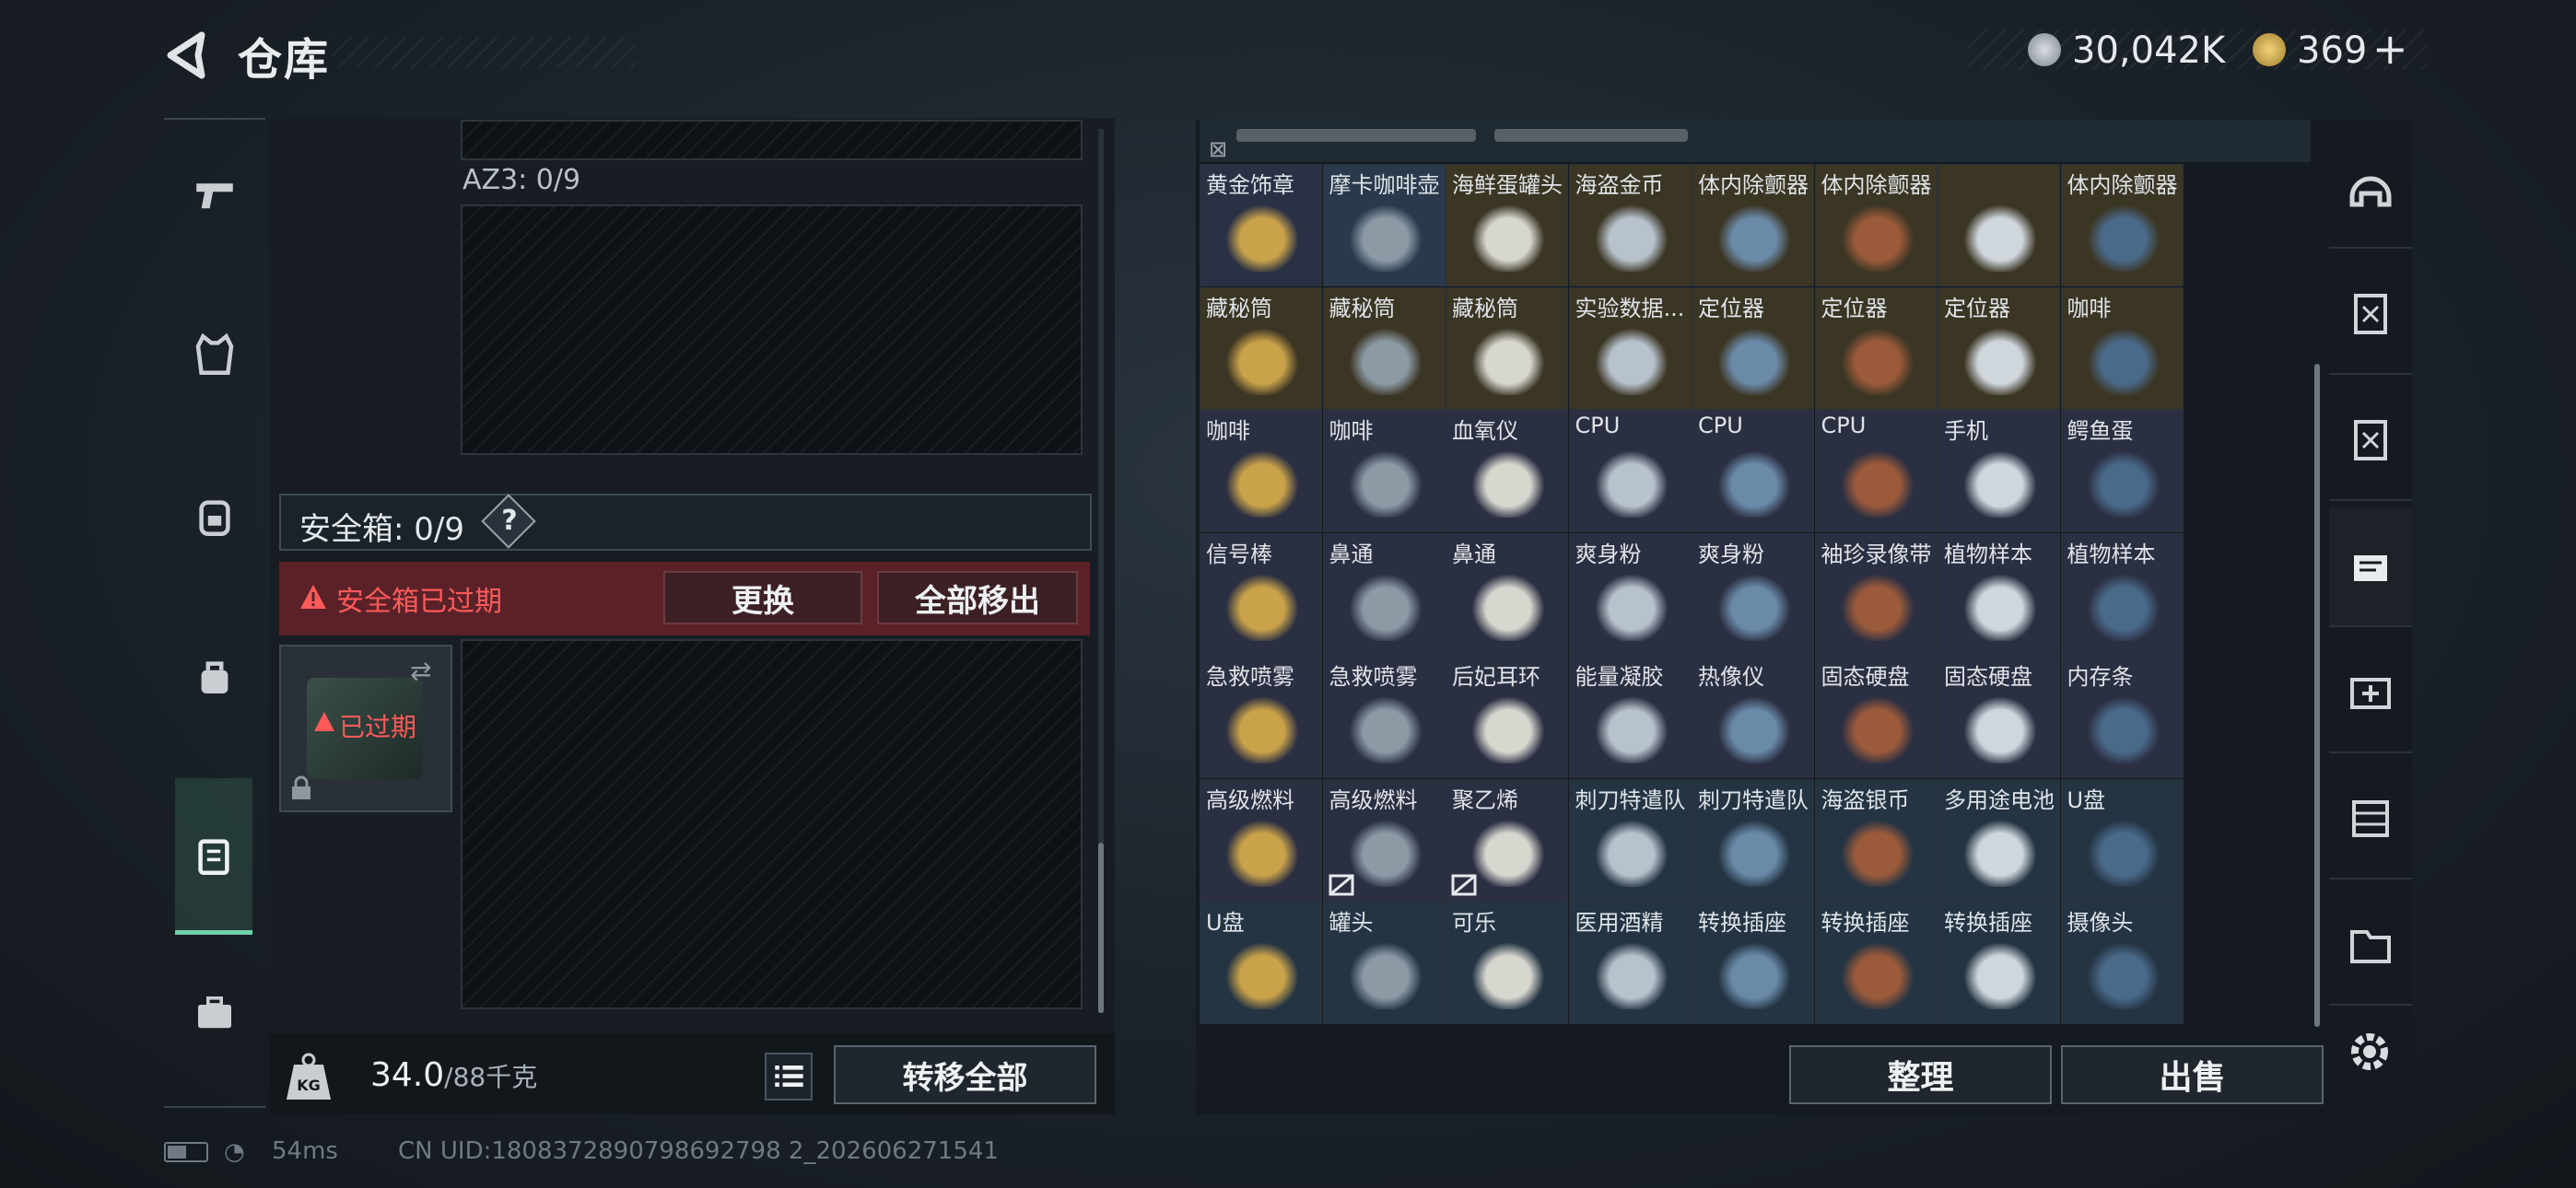 This screenshot has width=2576, height=1188. What do you see at coordinates (1384, 963) in the screenshot?
I see `inventory-item: 罐头` at bounding box center [1384, 963].